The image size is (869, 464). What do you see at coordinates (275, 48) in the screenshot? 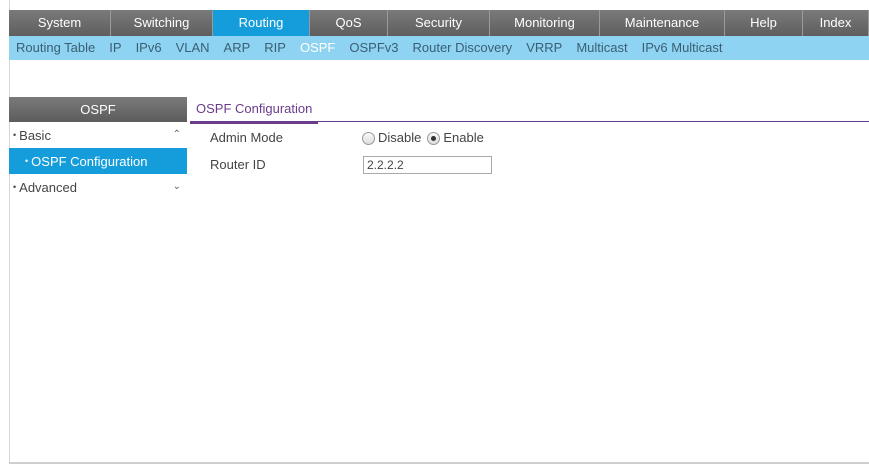
I see `subnav-item-rip: RIP` at bounding box center [275, 48].